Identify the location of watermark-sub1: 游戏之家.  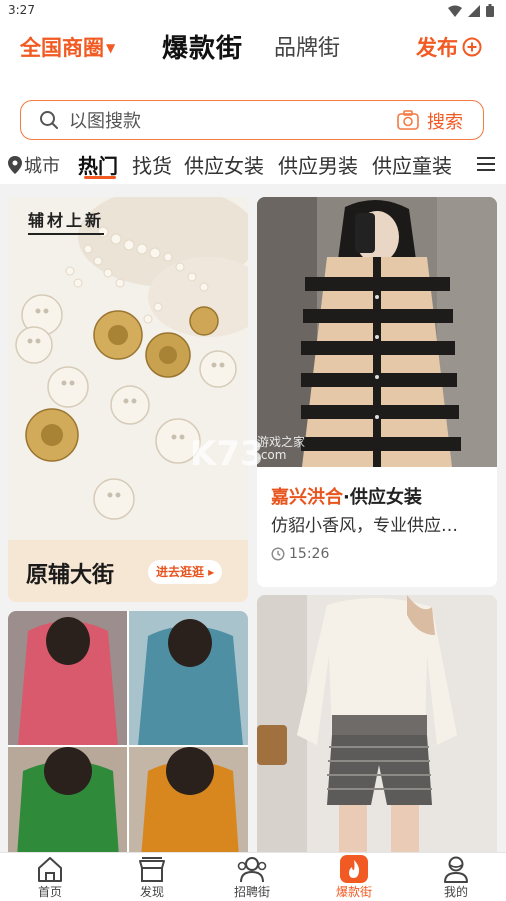
(281, 442).